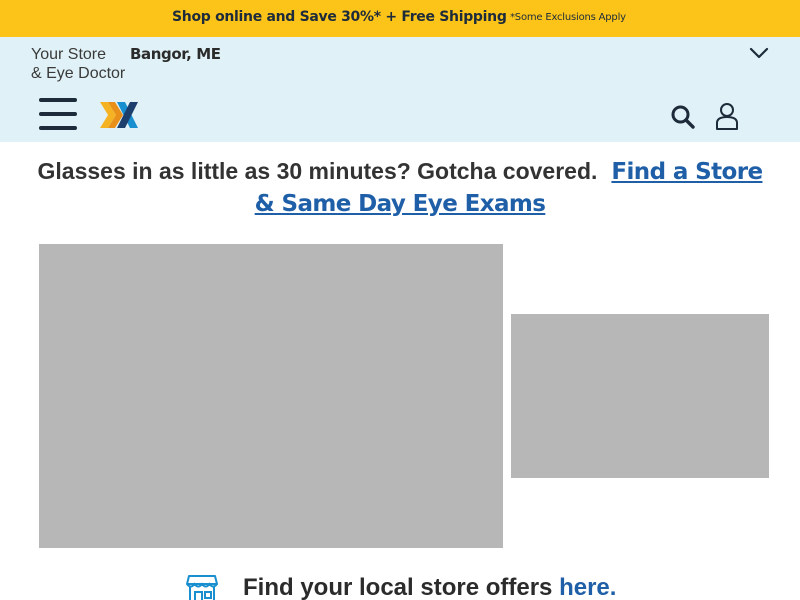  I want to click on store-city: Bangor, ME, so click(175, 54).